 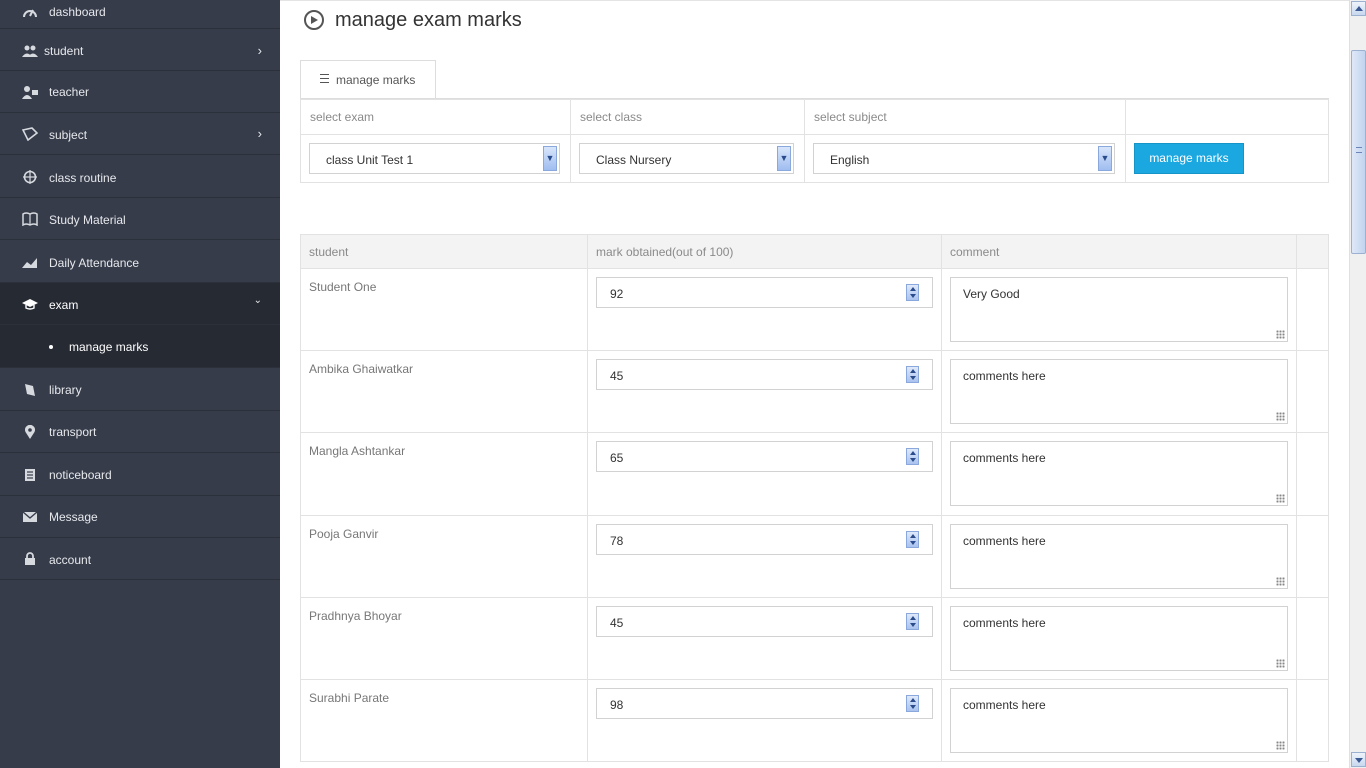 I want to click on subject-select: English ▼, so click(x=964, y=158).